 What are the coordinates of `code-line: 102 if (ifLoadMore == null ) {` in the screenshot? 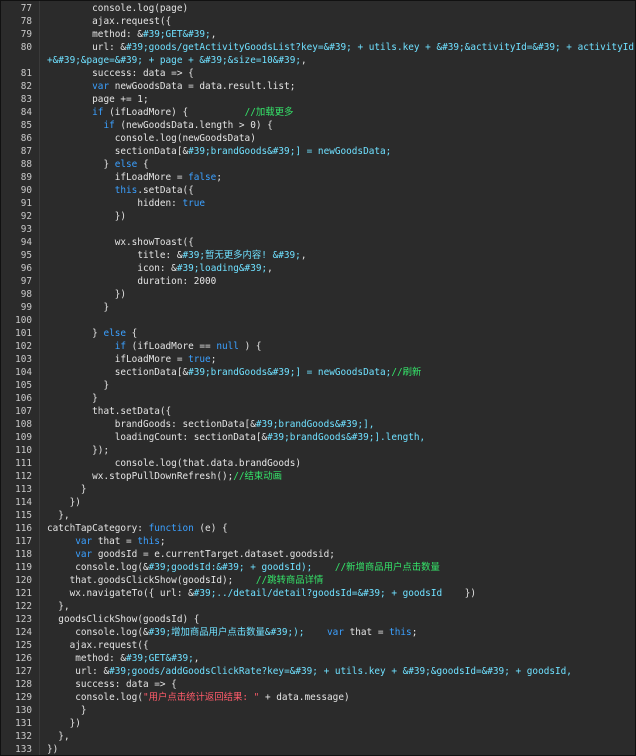 It's located at (318, 346).